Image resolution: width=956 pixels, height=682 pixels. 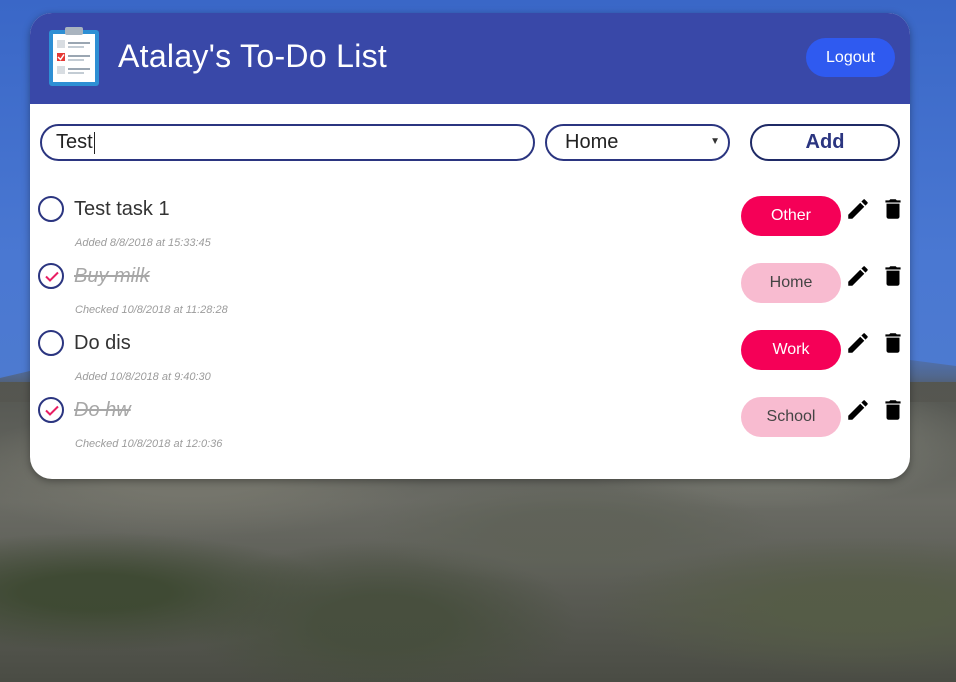 What do you see at coordinates (637, 142) in the screenshot?
I see `category-select: Home ▼` at bounding box center [637, 142].